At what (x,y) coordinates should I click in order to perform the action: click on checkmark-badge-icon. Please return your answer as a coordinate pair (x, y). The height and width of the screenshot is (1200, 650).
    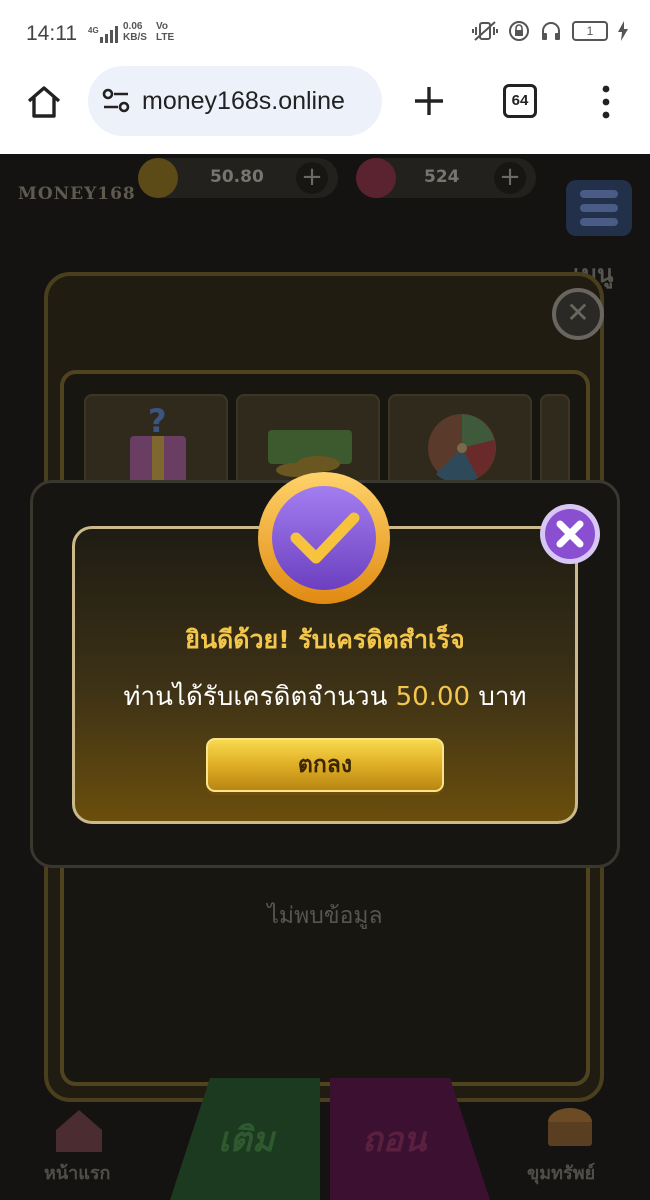
    Looking at the image, I should click on (324, 538).